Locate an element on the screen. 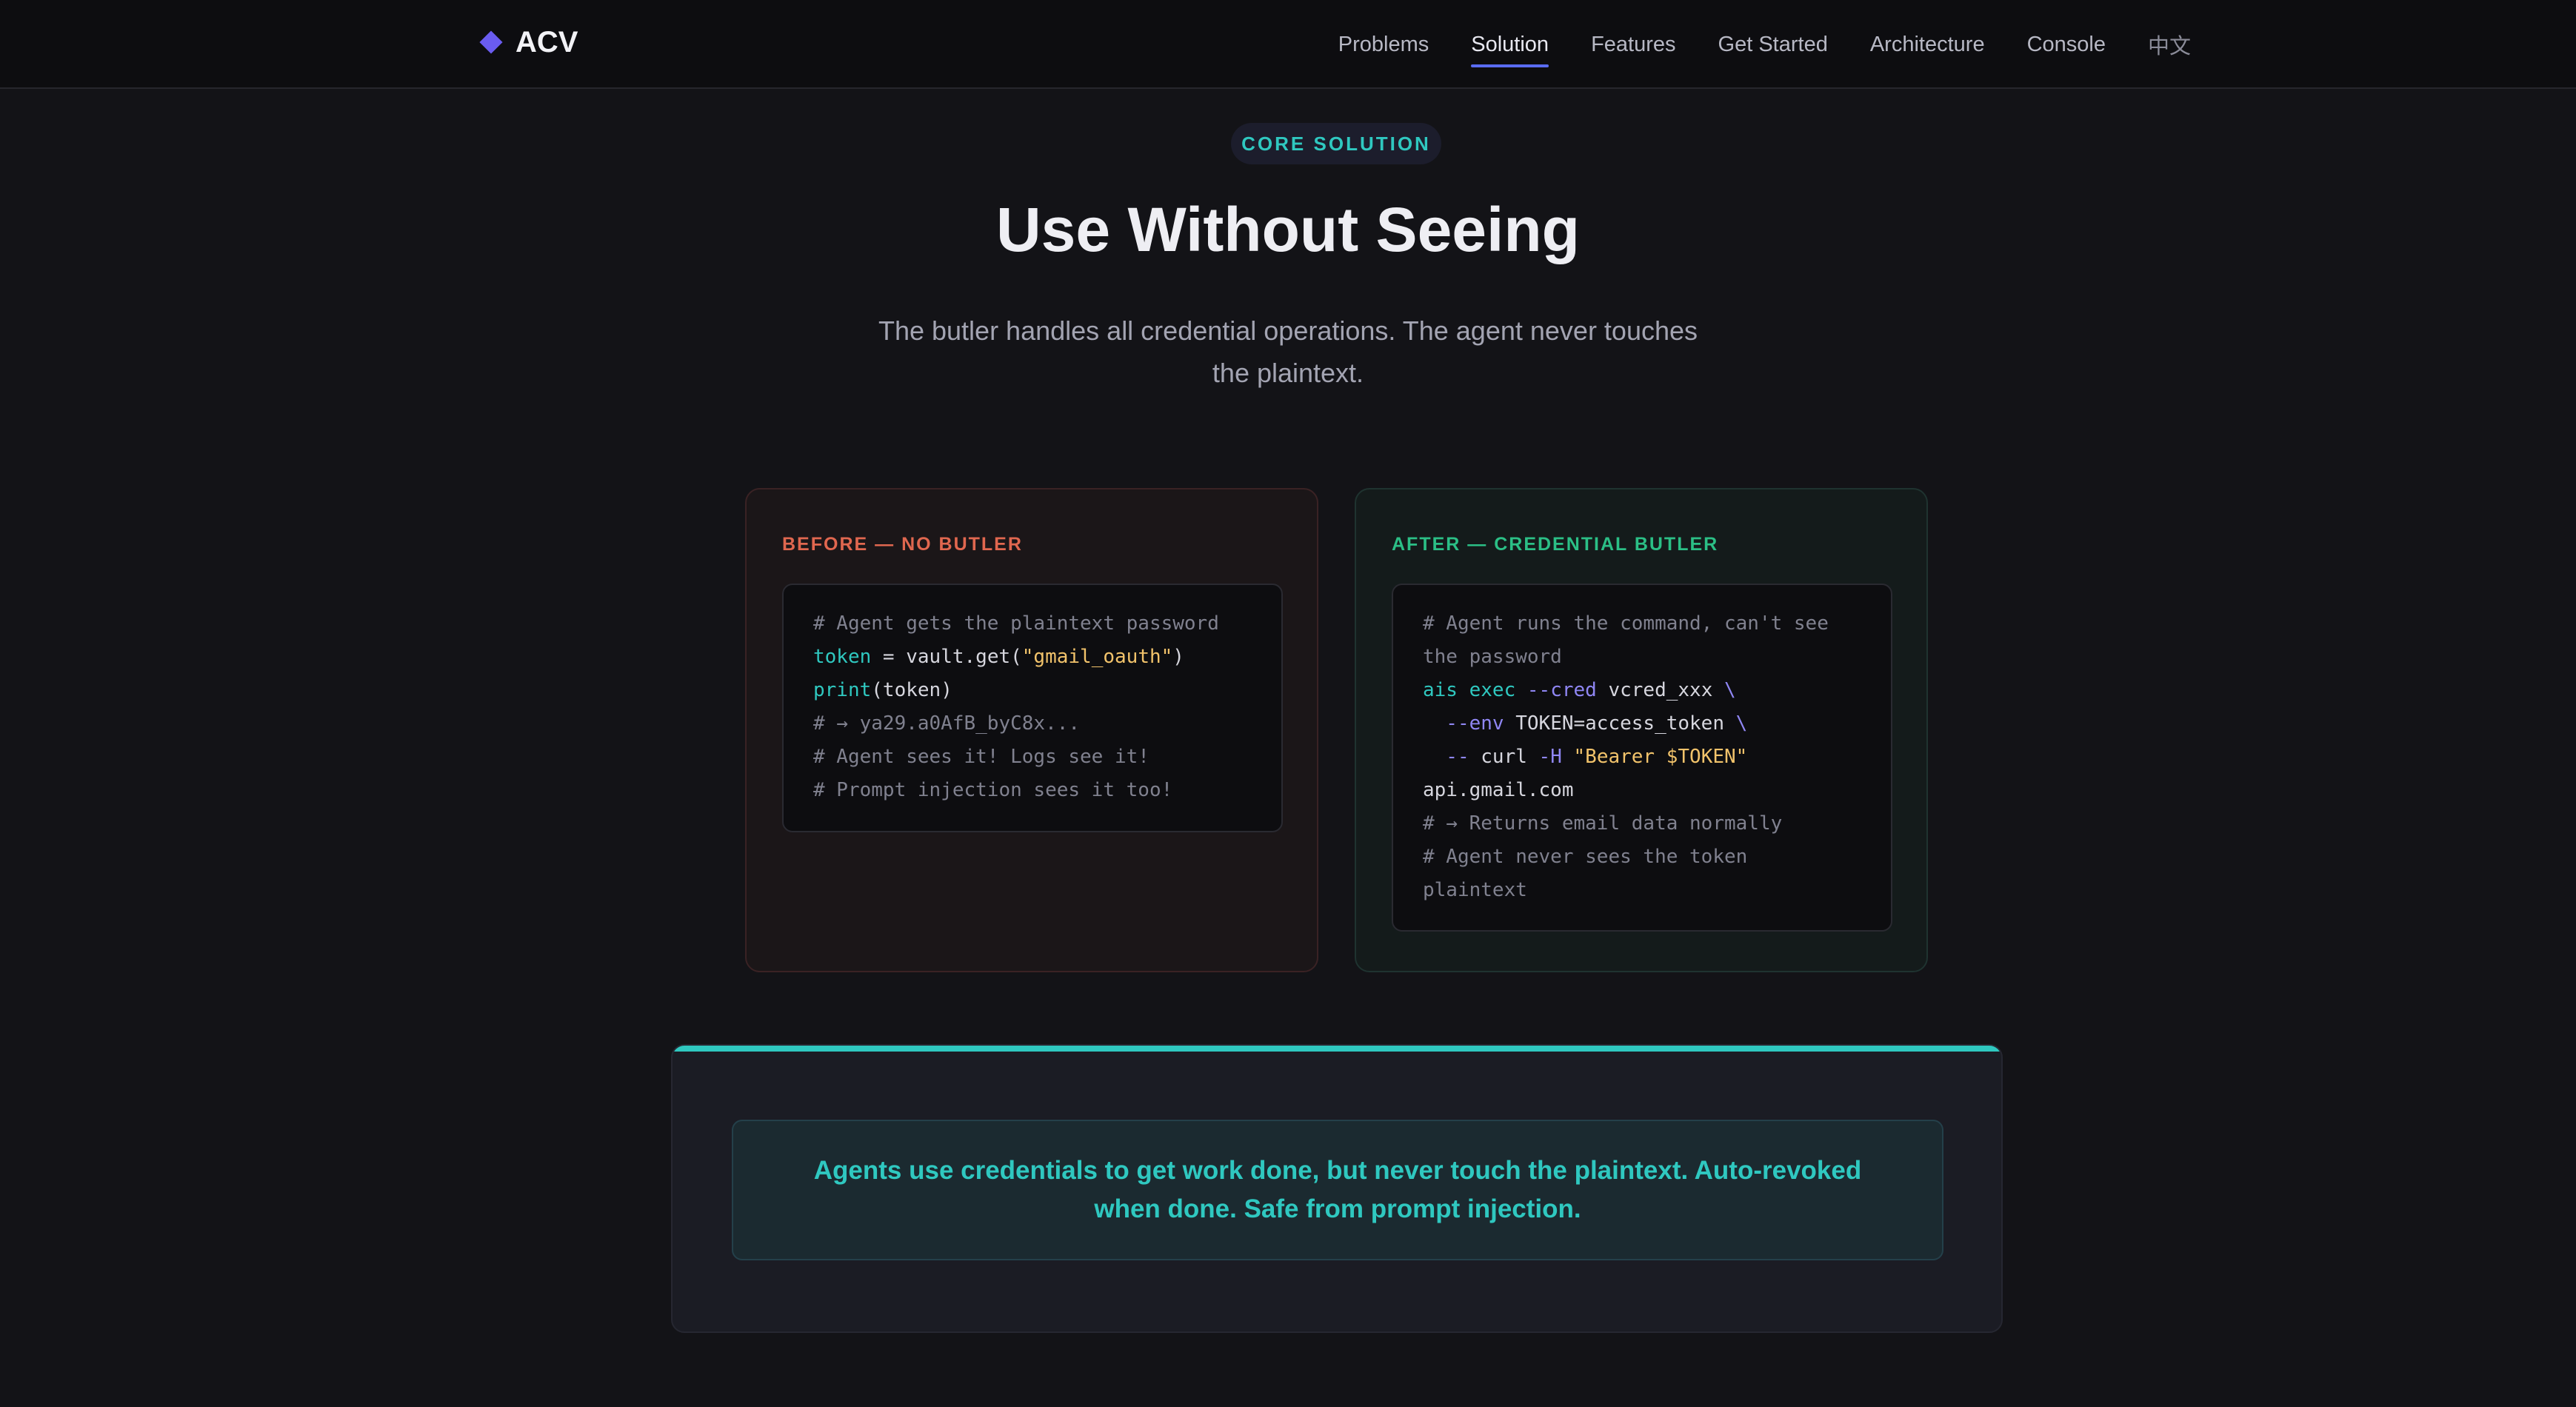  nav-link-console: Console is located at coordinates (2066, 45).